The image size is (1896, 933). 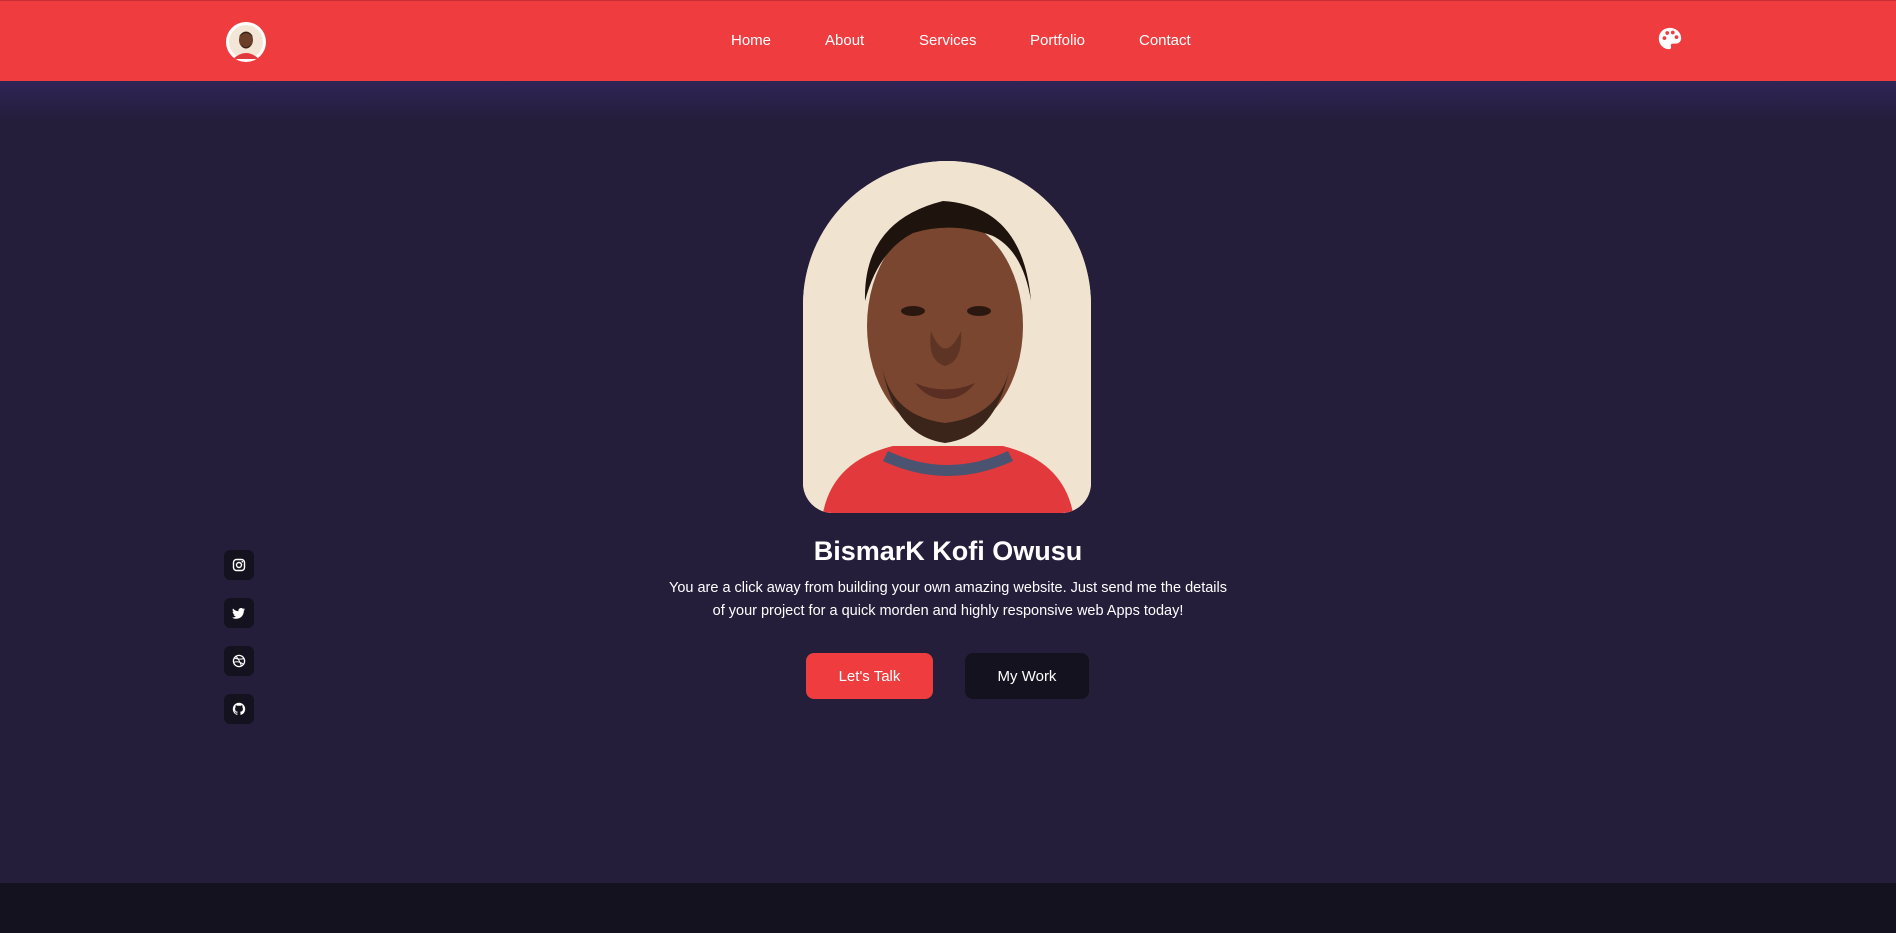 I want to click on footer-strip, so click(x=948, y=908).